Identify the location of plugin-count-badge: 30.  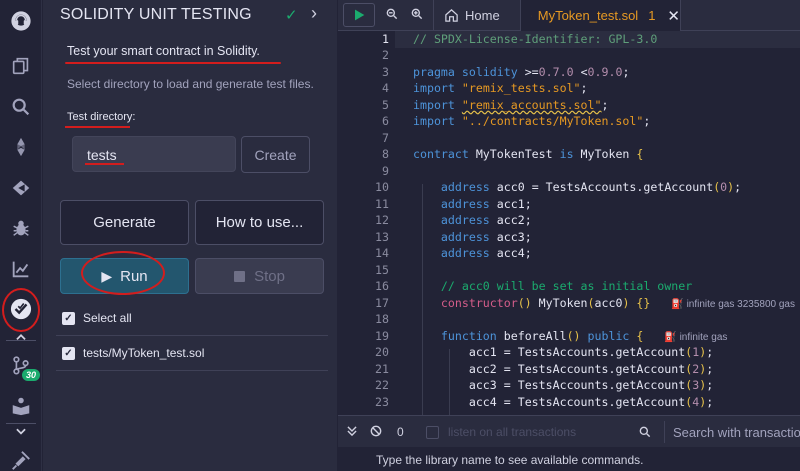
(31, 375).